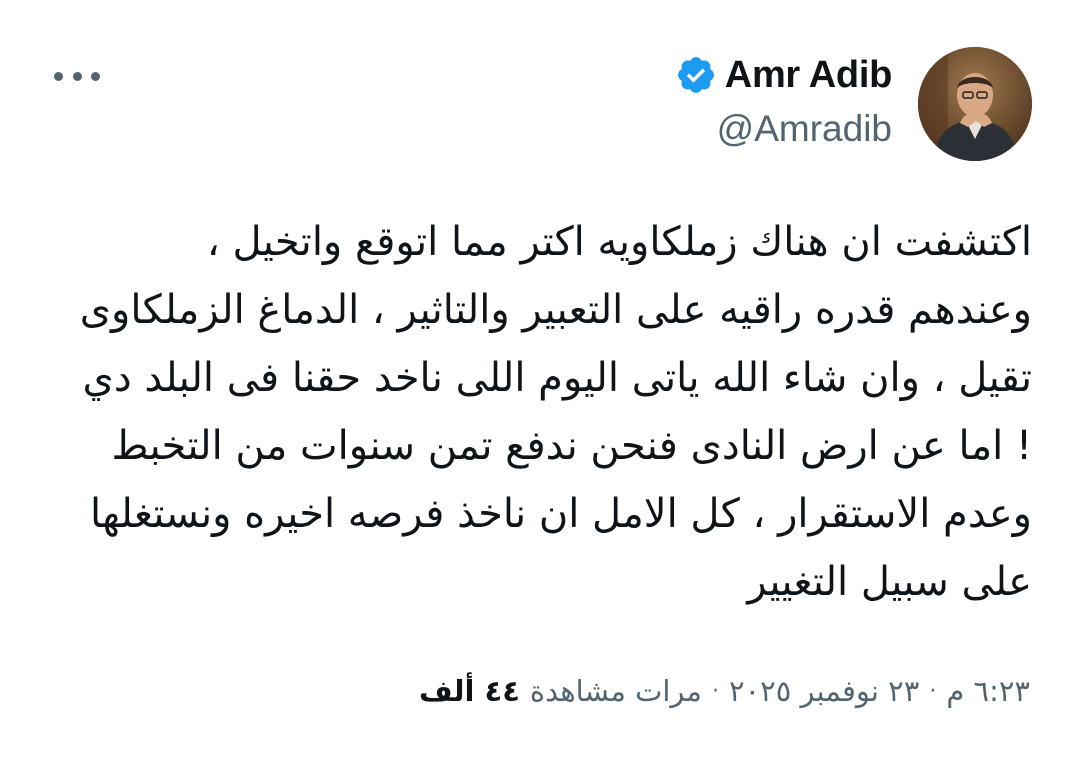  Describe the element at coordinates (889, 582) in the screenshot. I see `tweet-text-line: على سبيل التغيير` at that location.